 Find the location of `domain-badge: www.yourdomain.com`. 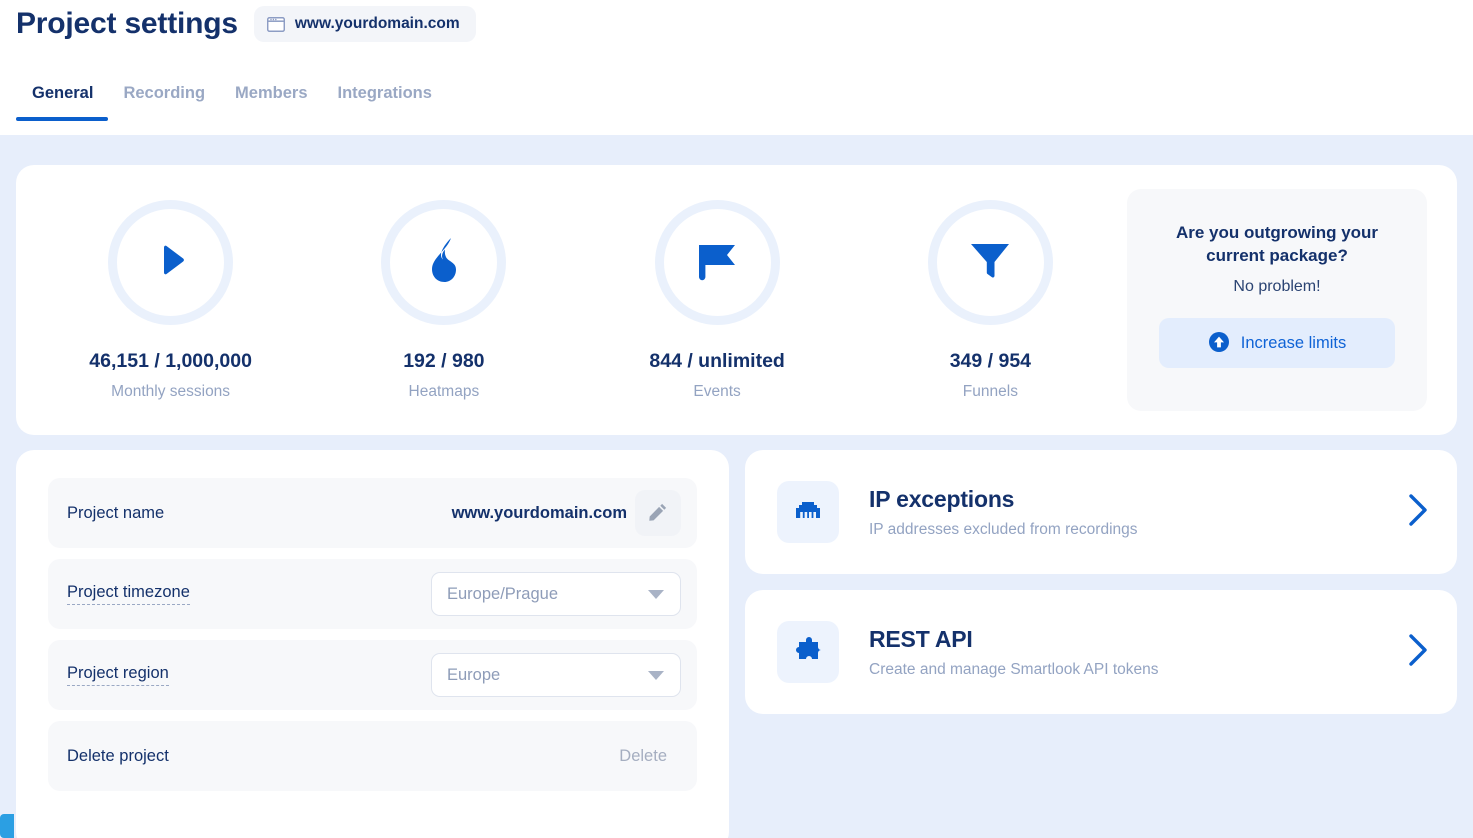

domain-badge: www.yourdomain.com is located at coordinates (364, 24).